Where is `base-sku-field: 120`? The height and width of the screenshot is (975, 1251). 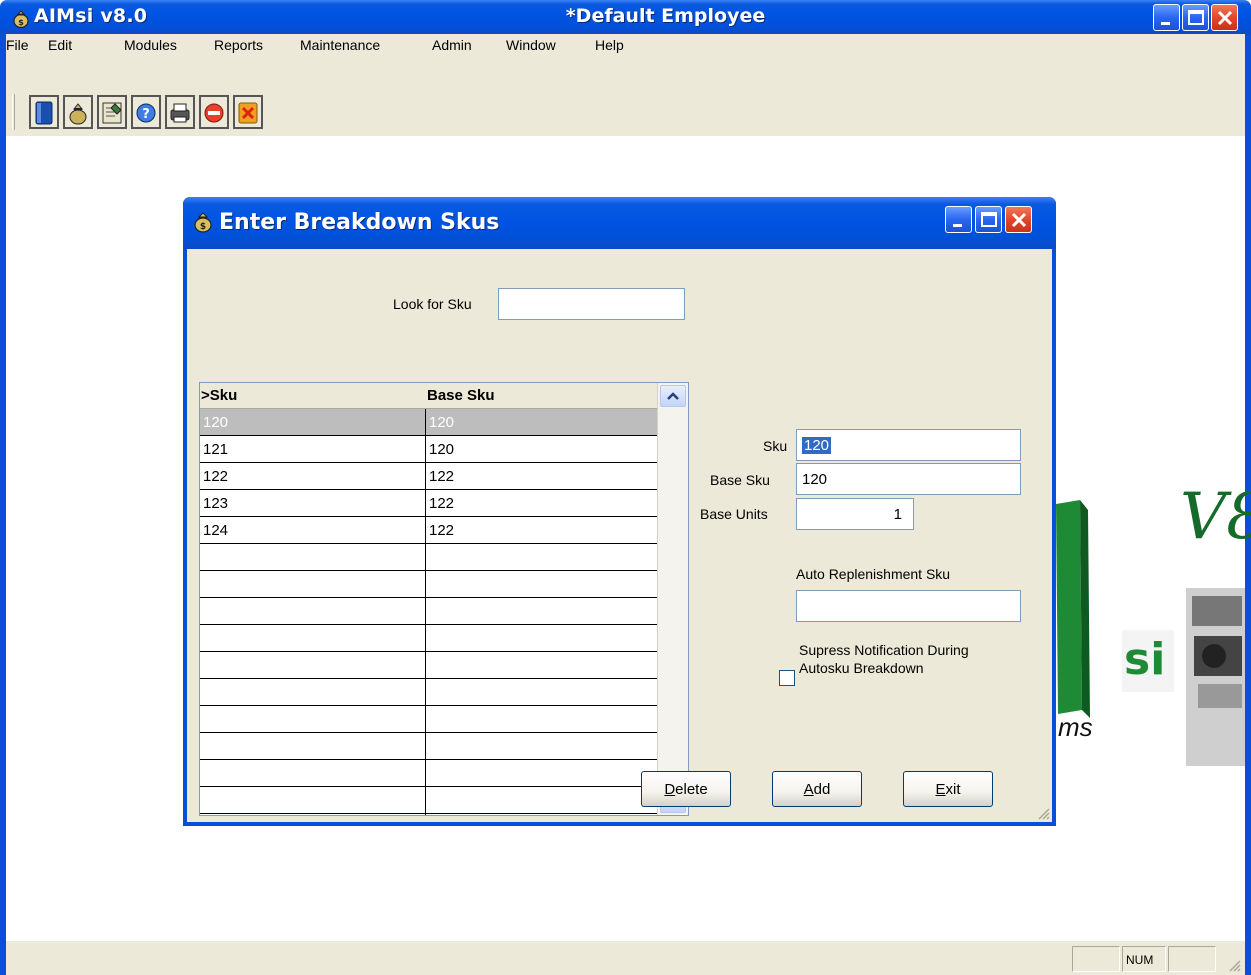 base-sku-field: 120 is located at coordinates (908, 479).